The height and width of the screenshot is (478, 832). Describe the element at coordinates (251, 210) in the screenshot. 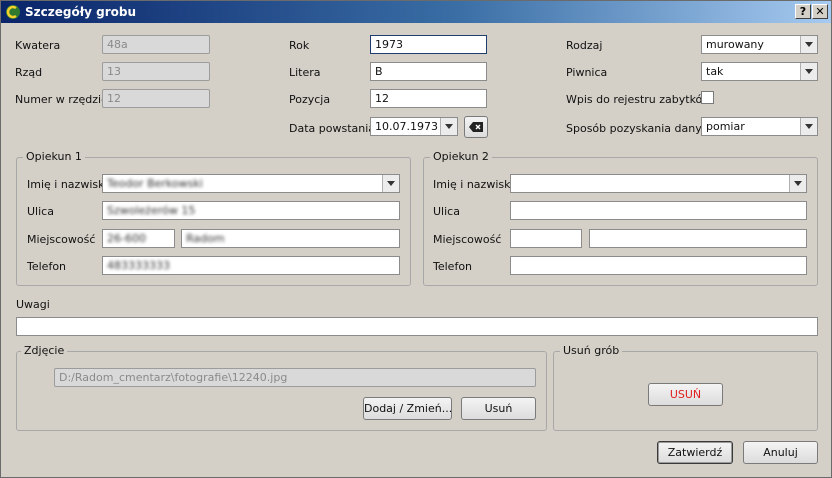

I see `opiekun1-ulica-field: Szwoleżerów 15` at that location.